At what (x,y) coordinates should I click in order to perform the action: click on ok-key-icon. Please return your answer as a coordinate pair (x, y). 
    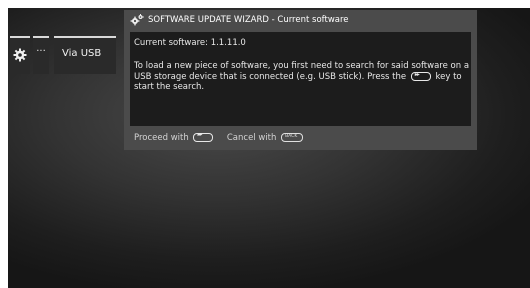
    Looking at the image, I should click on (420, 75).